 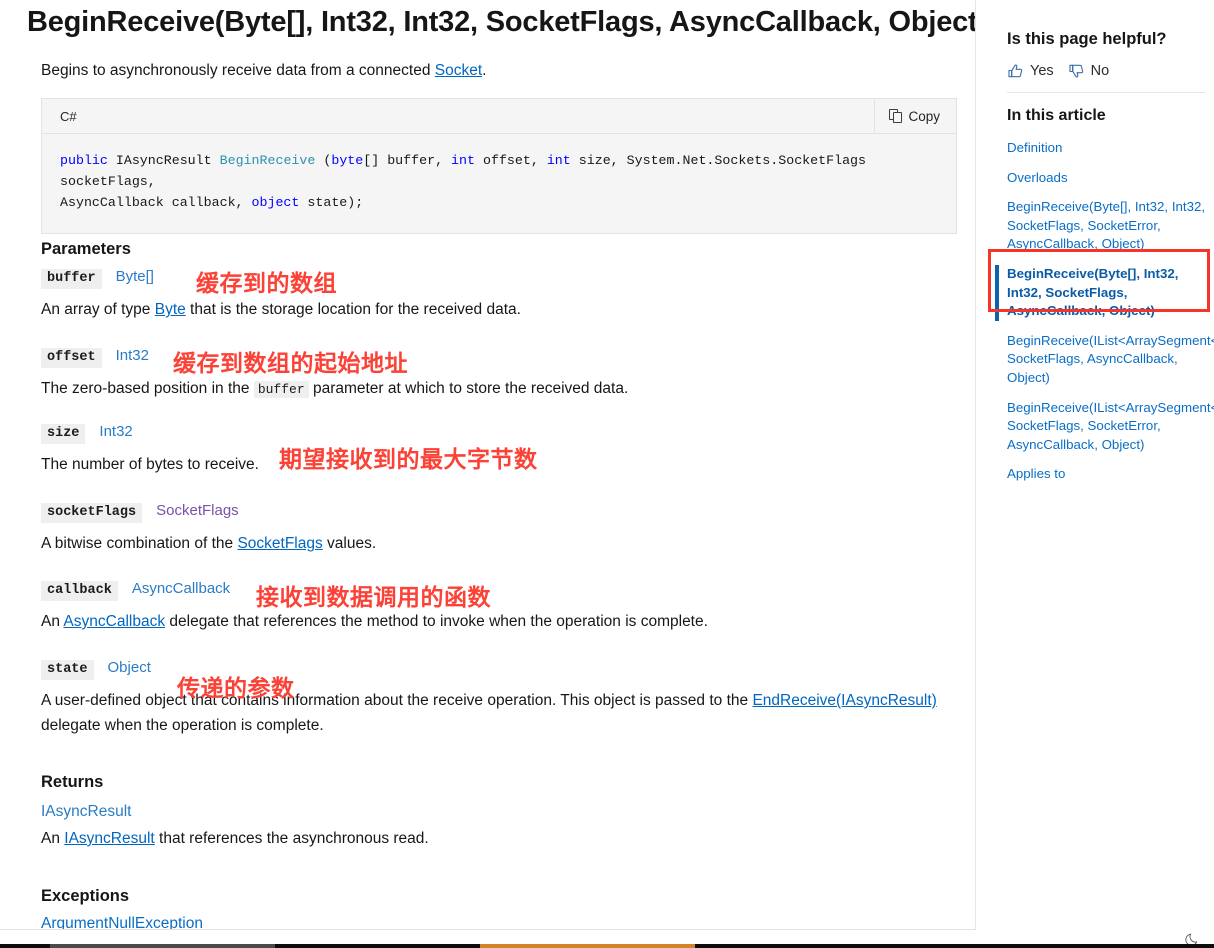 I want to click on parameter-name: offset, so click(x=71, y=358).